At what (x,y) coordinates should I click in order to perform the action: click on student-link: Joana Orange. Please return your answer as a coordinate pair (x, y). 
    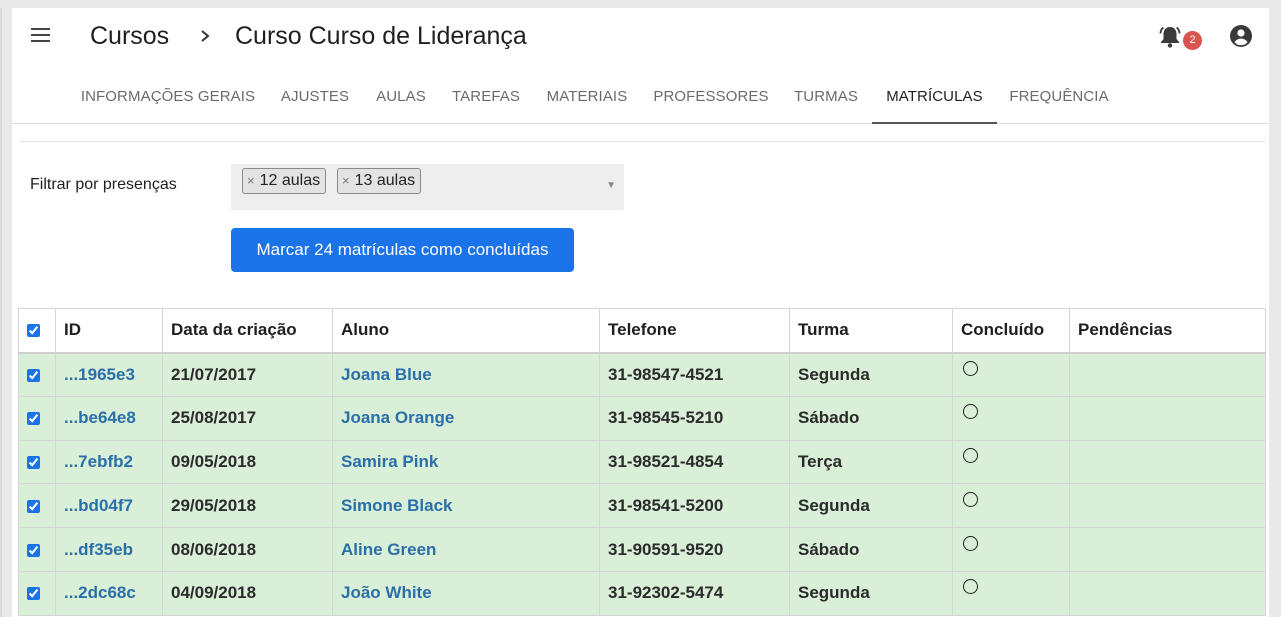
    Looking at the image, I should click on (466, 418).